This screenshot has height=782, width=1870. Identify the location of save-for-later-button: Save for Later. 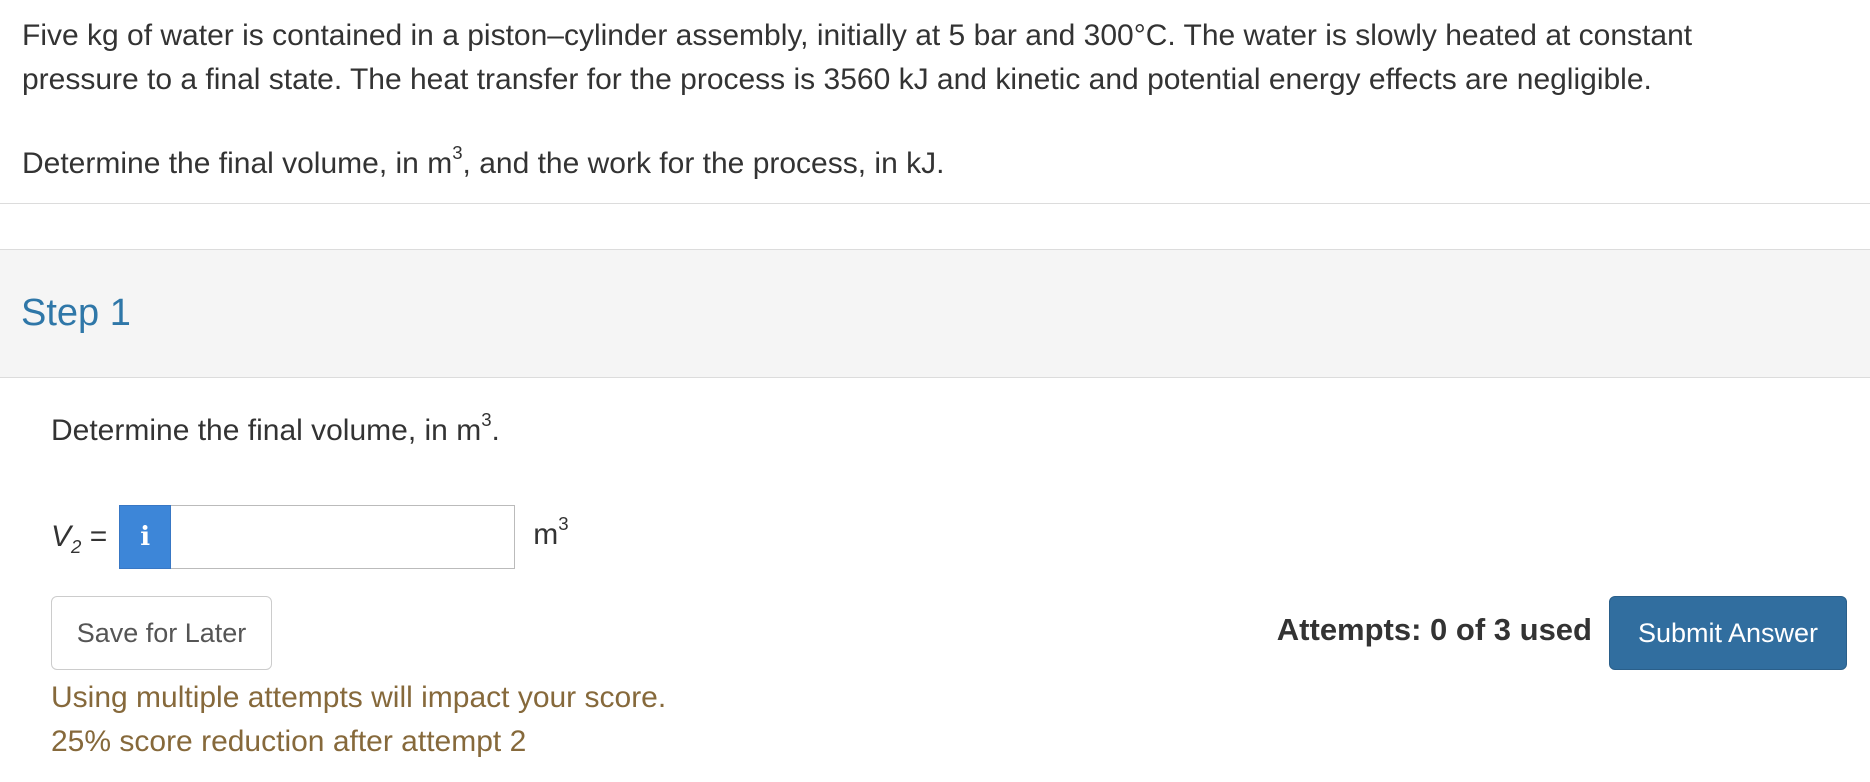
(161, 633).